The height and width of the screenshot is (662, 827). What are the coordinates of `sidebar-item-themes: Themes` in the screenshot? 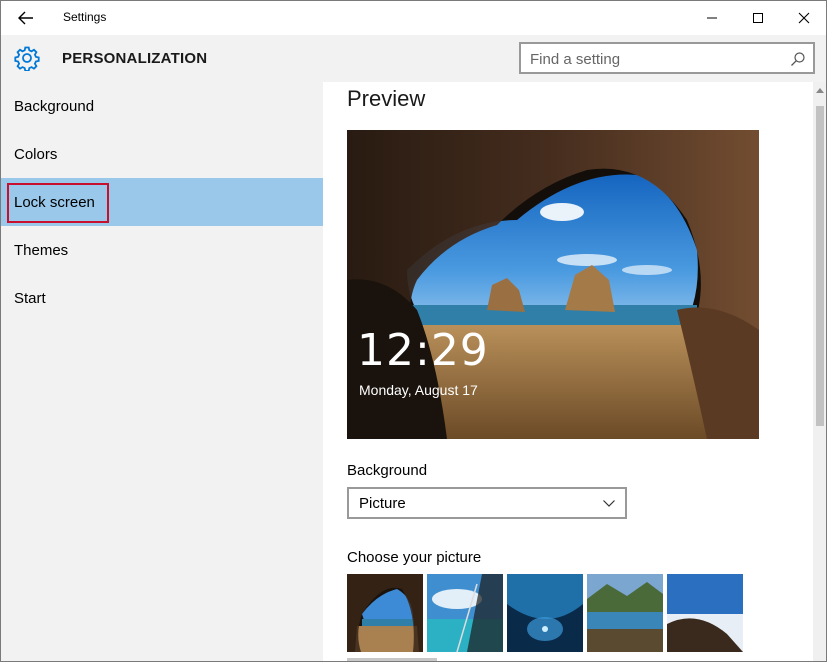 It's located at (162, 250).